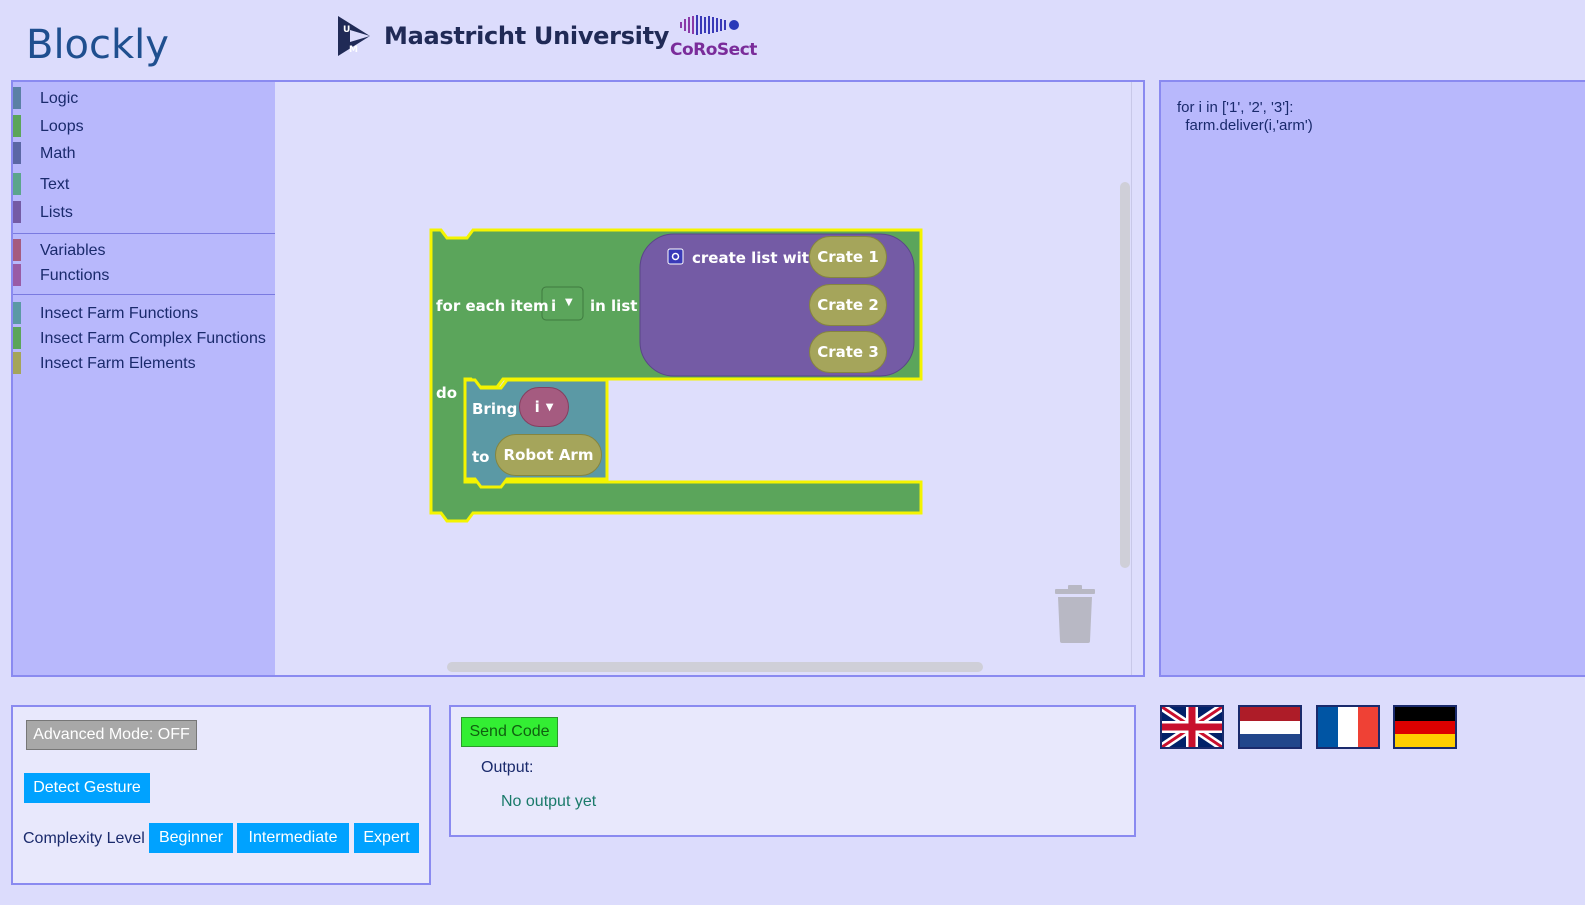 The height and width of the screenshot is (905, 1585). What do you see at coordinates (1235, 107) in the screenshot?
I see `code-line: for i in ['1', '2', '3']:` at bounding box center [1235, 107].